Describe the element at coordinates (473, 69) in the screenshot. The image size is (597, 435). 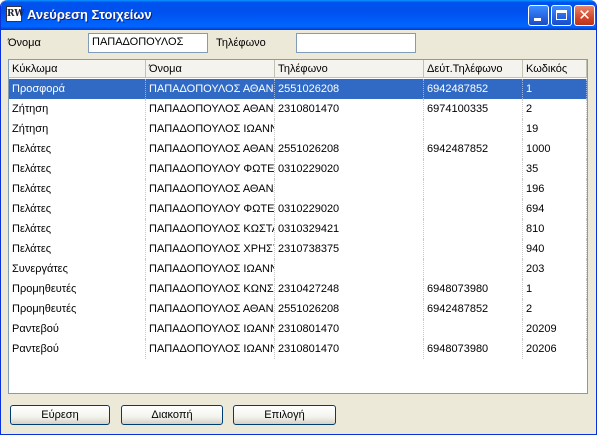
I see `column-header-second-phone: Δεύτ.Τηλέφωνο` at that location.